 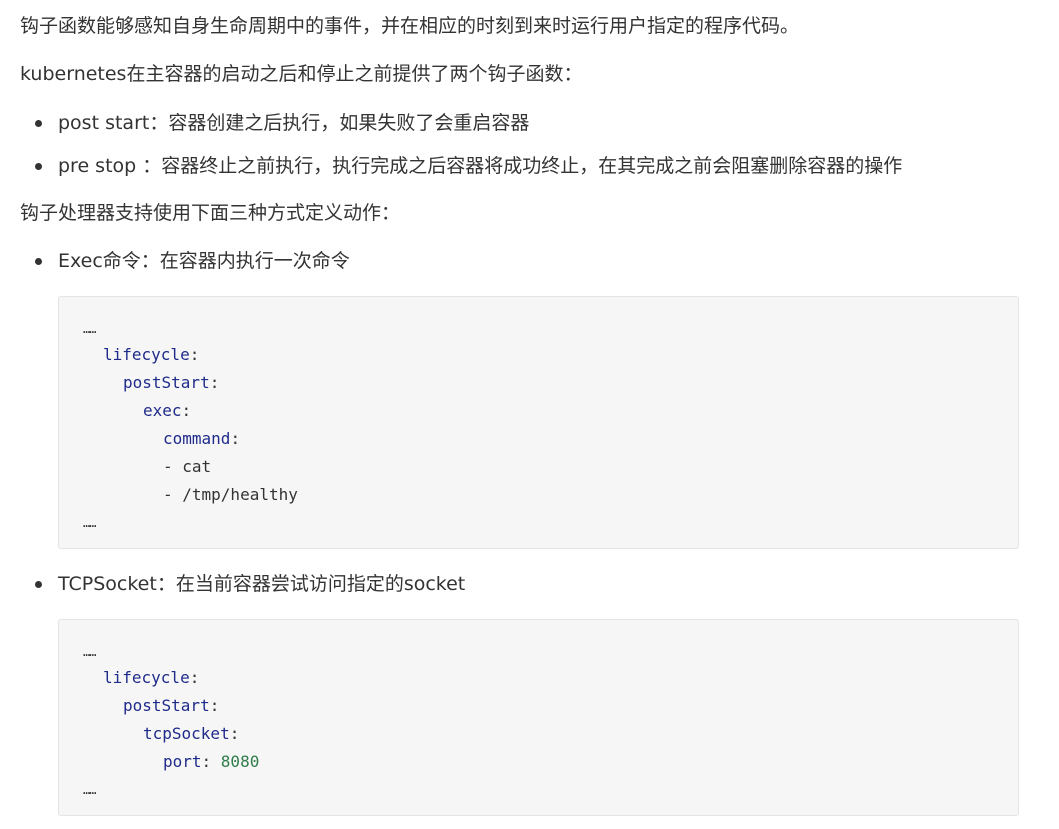 I want to click on exec-list: Exec命令：在容器内执行一次命令, so click(x=175, y=261).